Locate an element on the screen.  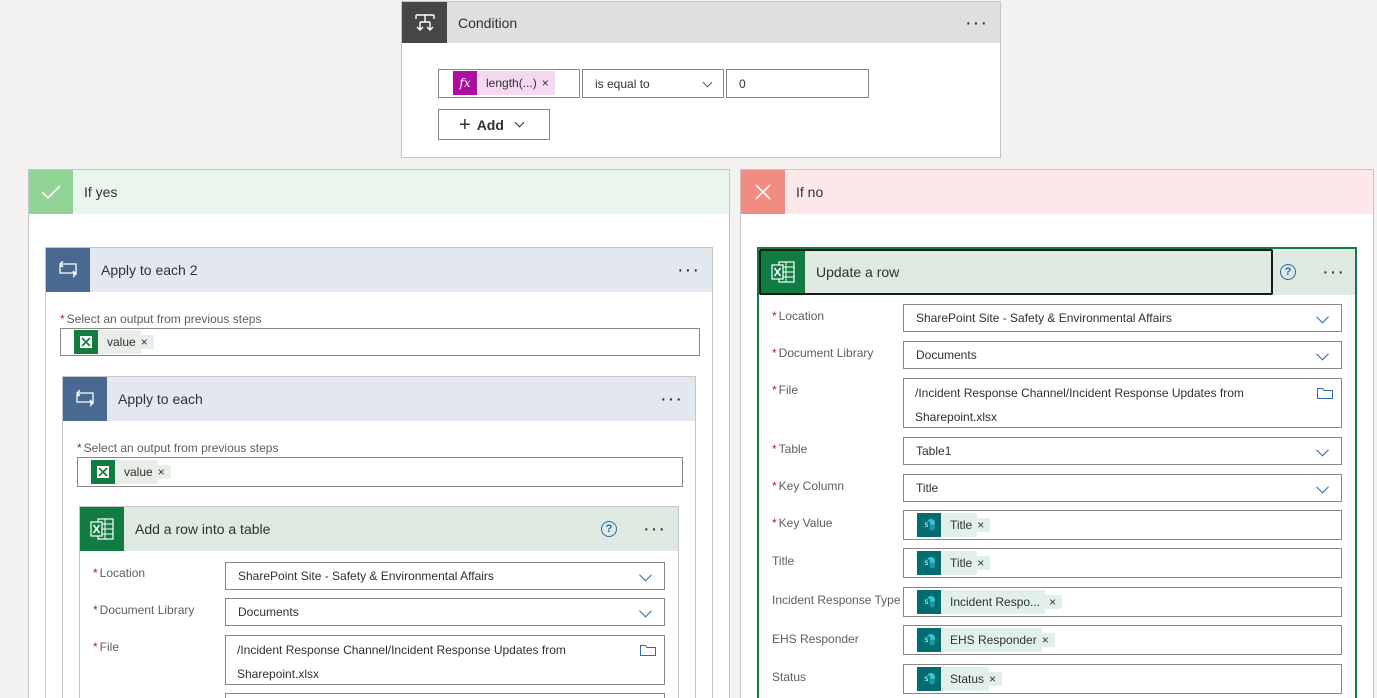
apply-to-each-2-header: Apply to each 2 ··· is located at coordinates (379, 270).